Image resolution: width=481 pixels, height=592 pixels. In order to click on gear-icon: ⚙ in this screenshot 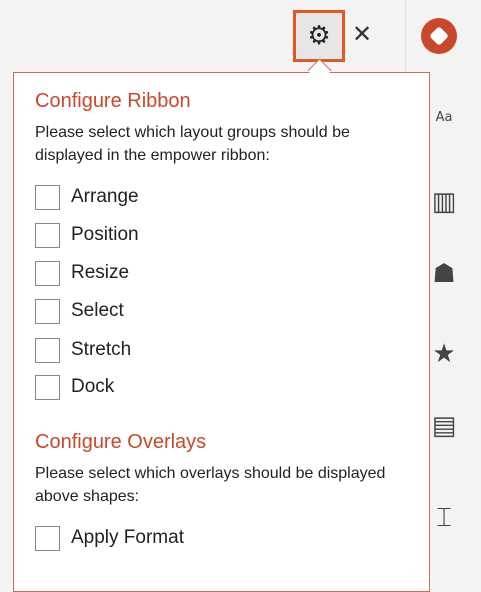, I will do `click(319, 36)`.